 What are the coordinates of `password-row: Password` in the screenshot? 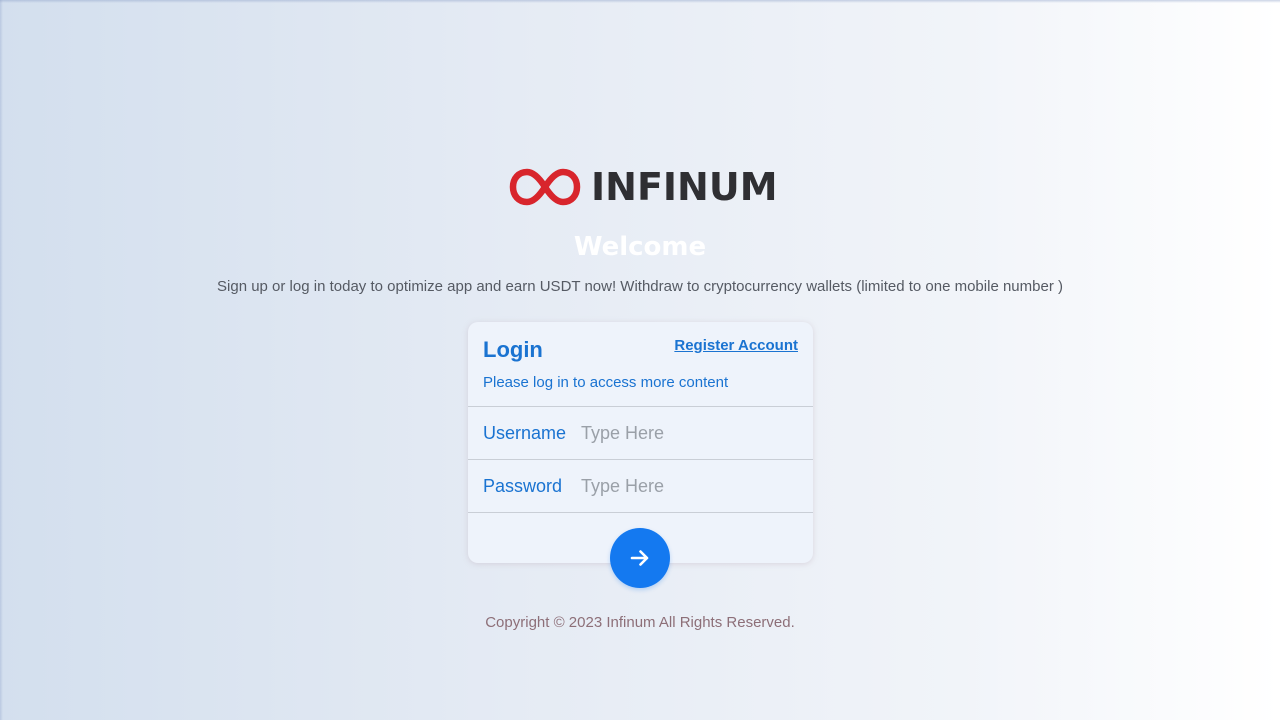 It's located at (640, 486).